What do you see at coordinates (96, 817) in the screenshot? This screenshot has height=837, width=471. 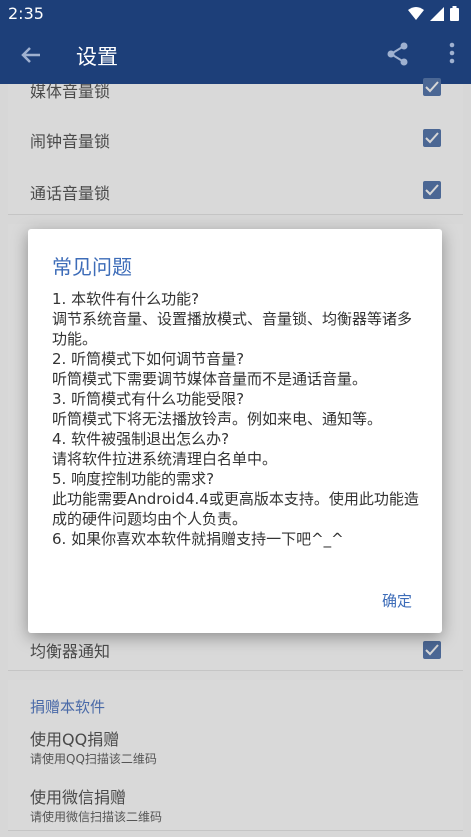 I see `donate-wechat-subtitle: 请使用微信扫描该二维码` at bounding box center [96, 817].